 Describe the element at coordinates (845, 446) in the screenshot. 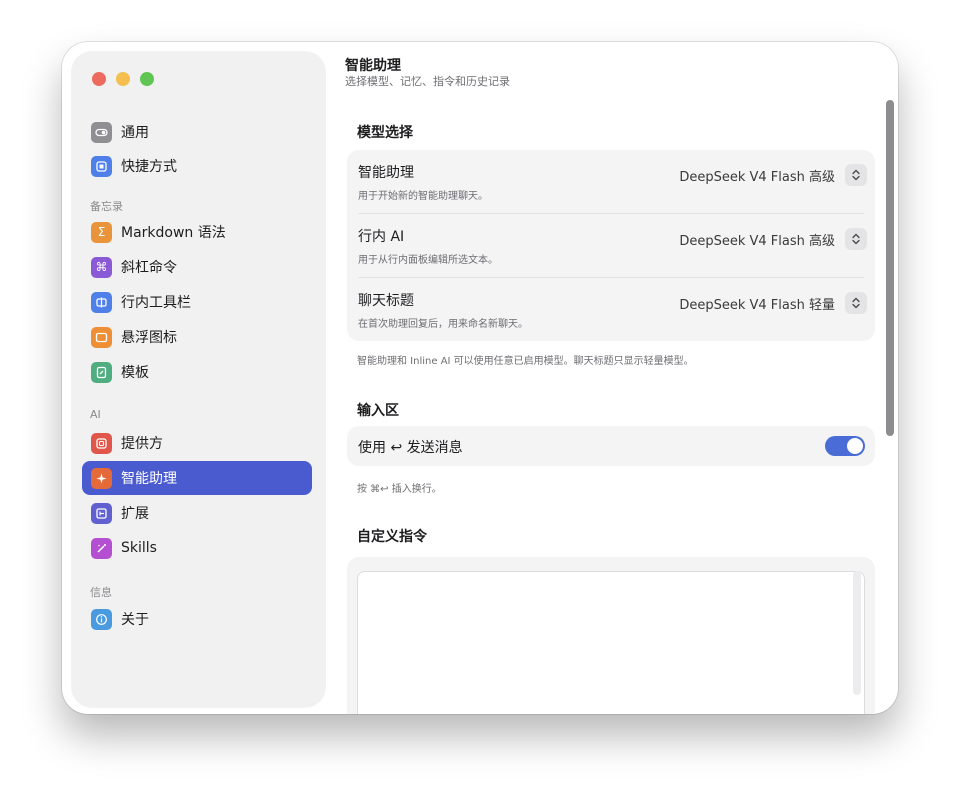

I see `send-with-return-toggle` at that location.